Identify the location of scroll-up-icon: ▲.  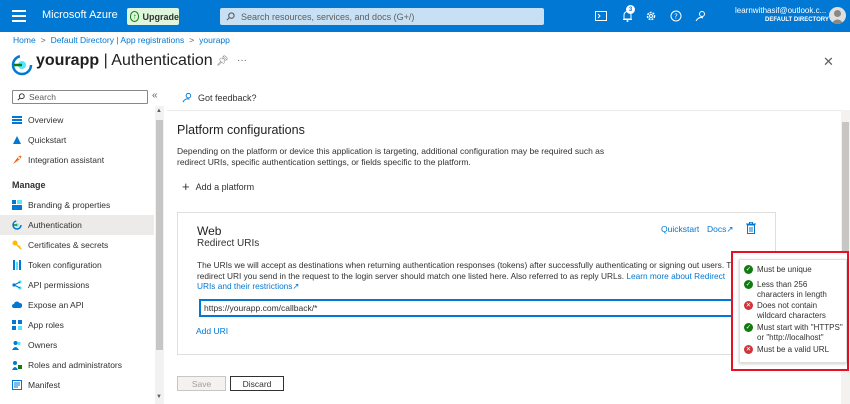
(159, 111).